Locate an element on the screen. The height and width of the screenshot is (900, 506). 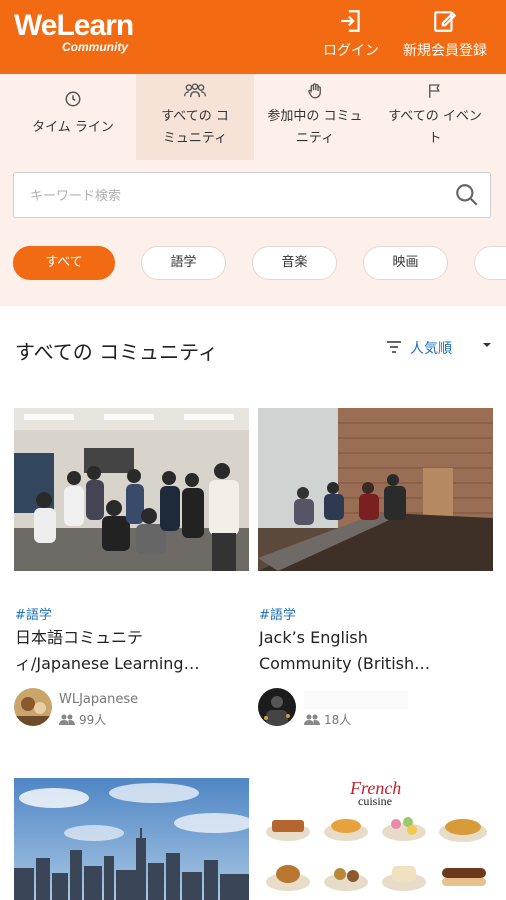
image-subheading: cuisine is located at coordinates (375, 801).